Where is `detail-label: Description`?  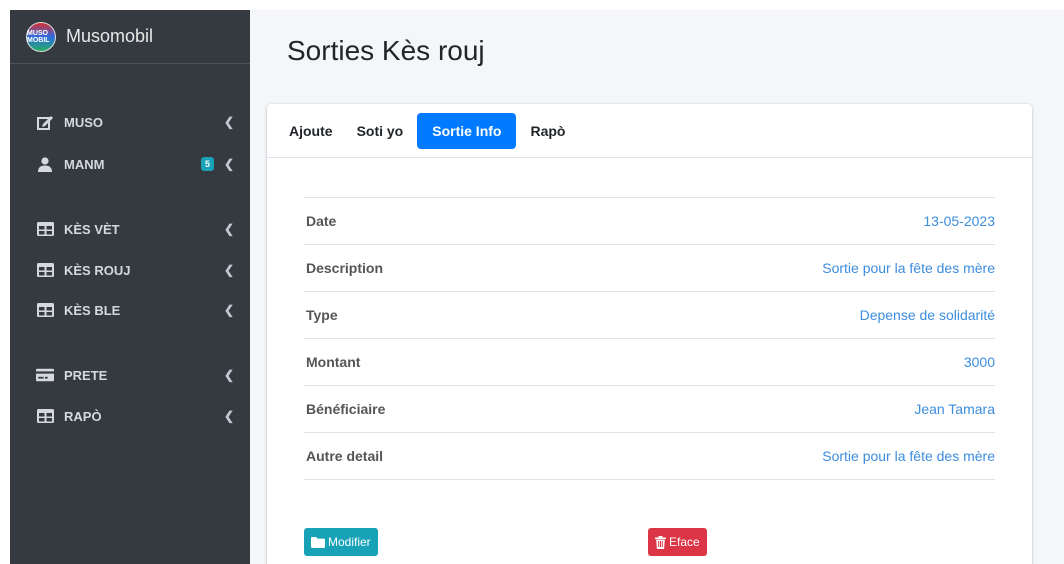
detail-label: Description is located at coordinates (345, 268).